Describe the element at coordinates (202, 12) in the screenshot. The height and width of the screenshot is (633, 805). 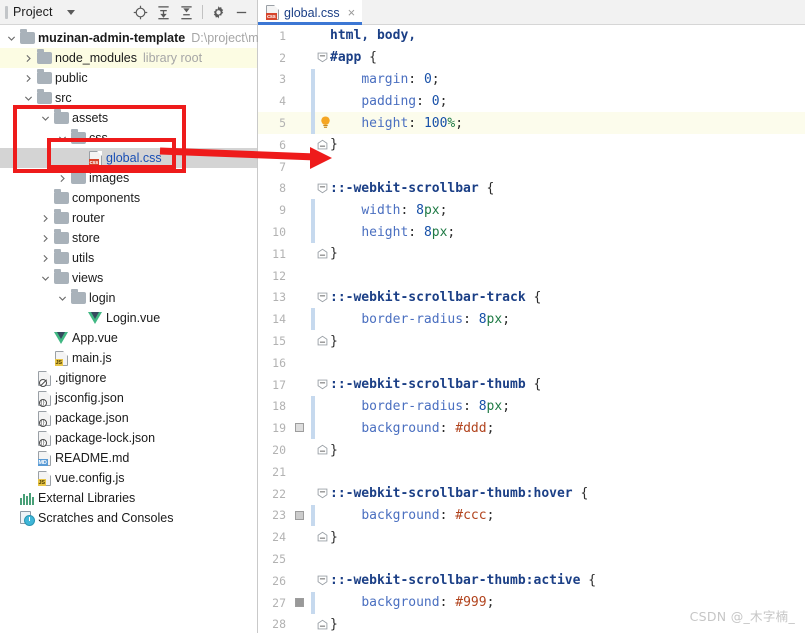
I see `toolbar-separator` at that location.